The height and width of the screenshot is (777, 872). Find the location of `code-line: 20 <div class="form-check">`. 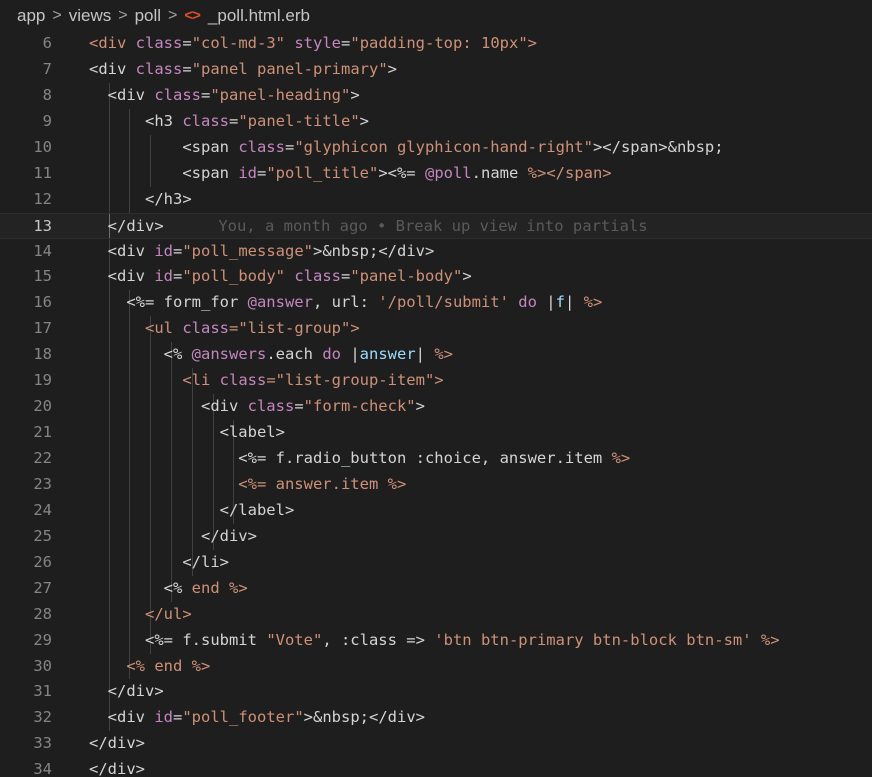

code-line: 20 <div class="form-check"> is located at coordinates (436, 407).